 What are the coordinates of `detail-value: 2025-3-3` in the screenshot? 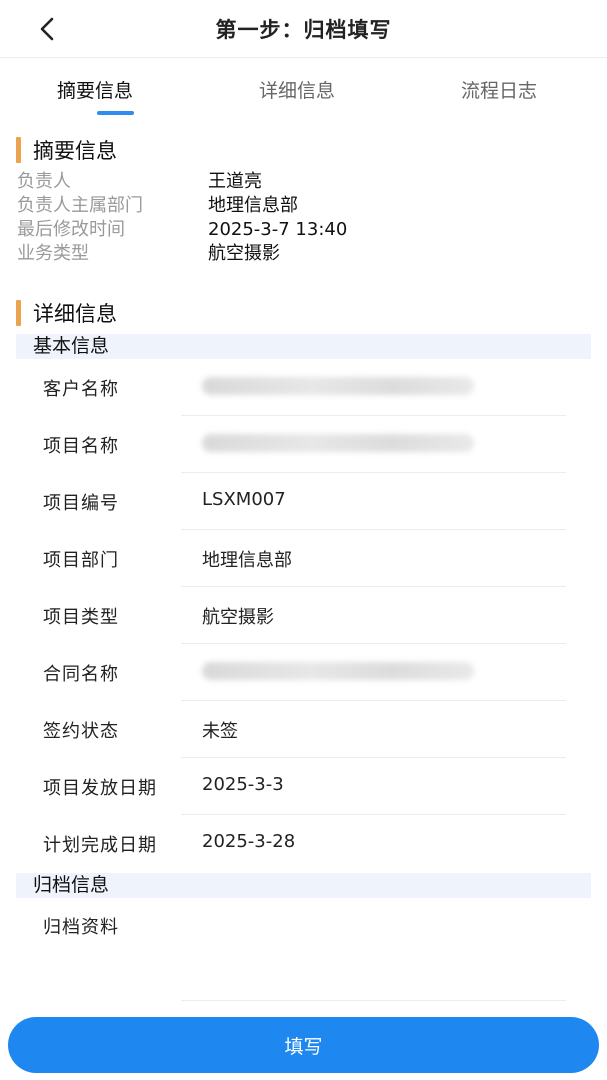 It's located at (243, 784).